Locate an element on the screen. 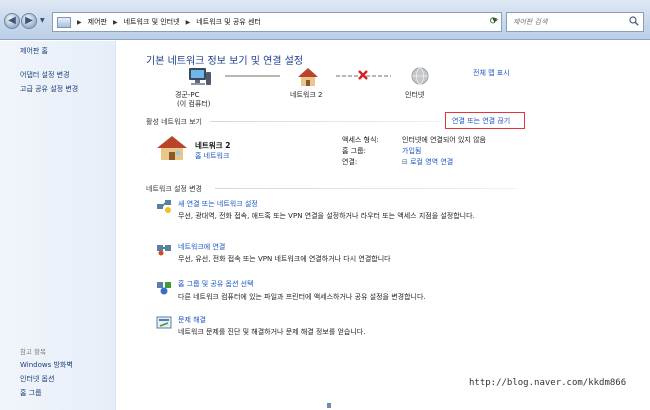  access-type-label: 액세스 형식: is located at coordinates (360, 140).